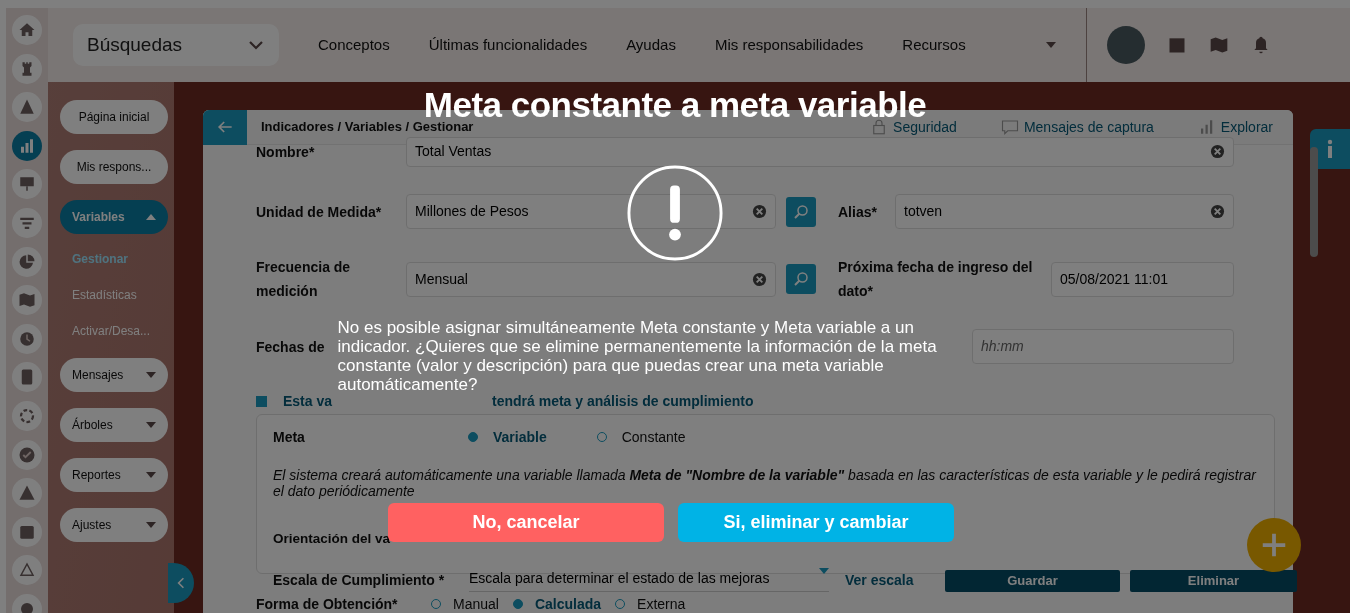 The height and width of the screenshot is (613, 1350). What do you see at coordinates (651, 45) in the screenshot?
I see `nav-link: Ayudas` at bounding box center [651, 45].